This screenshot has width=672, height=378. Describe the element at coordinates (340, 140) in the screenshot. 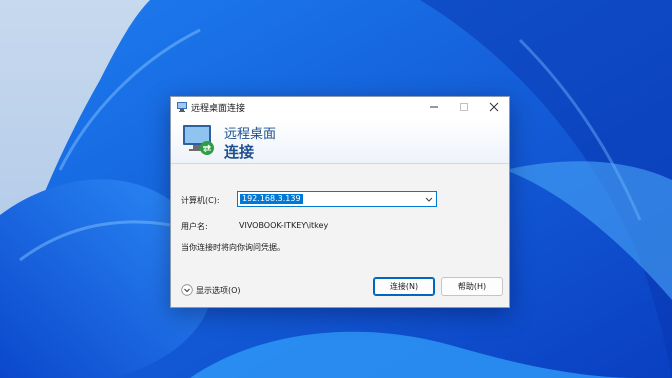

I see `dialog-header: 远程桌面 连接` at that location.